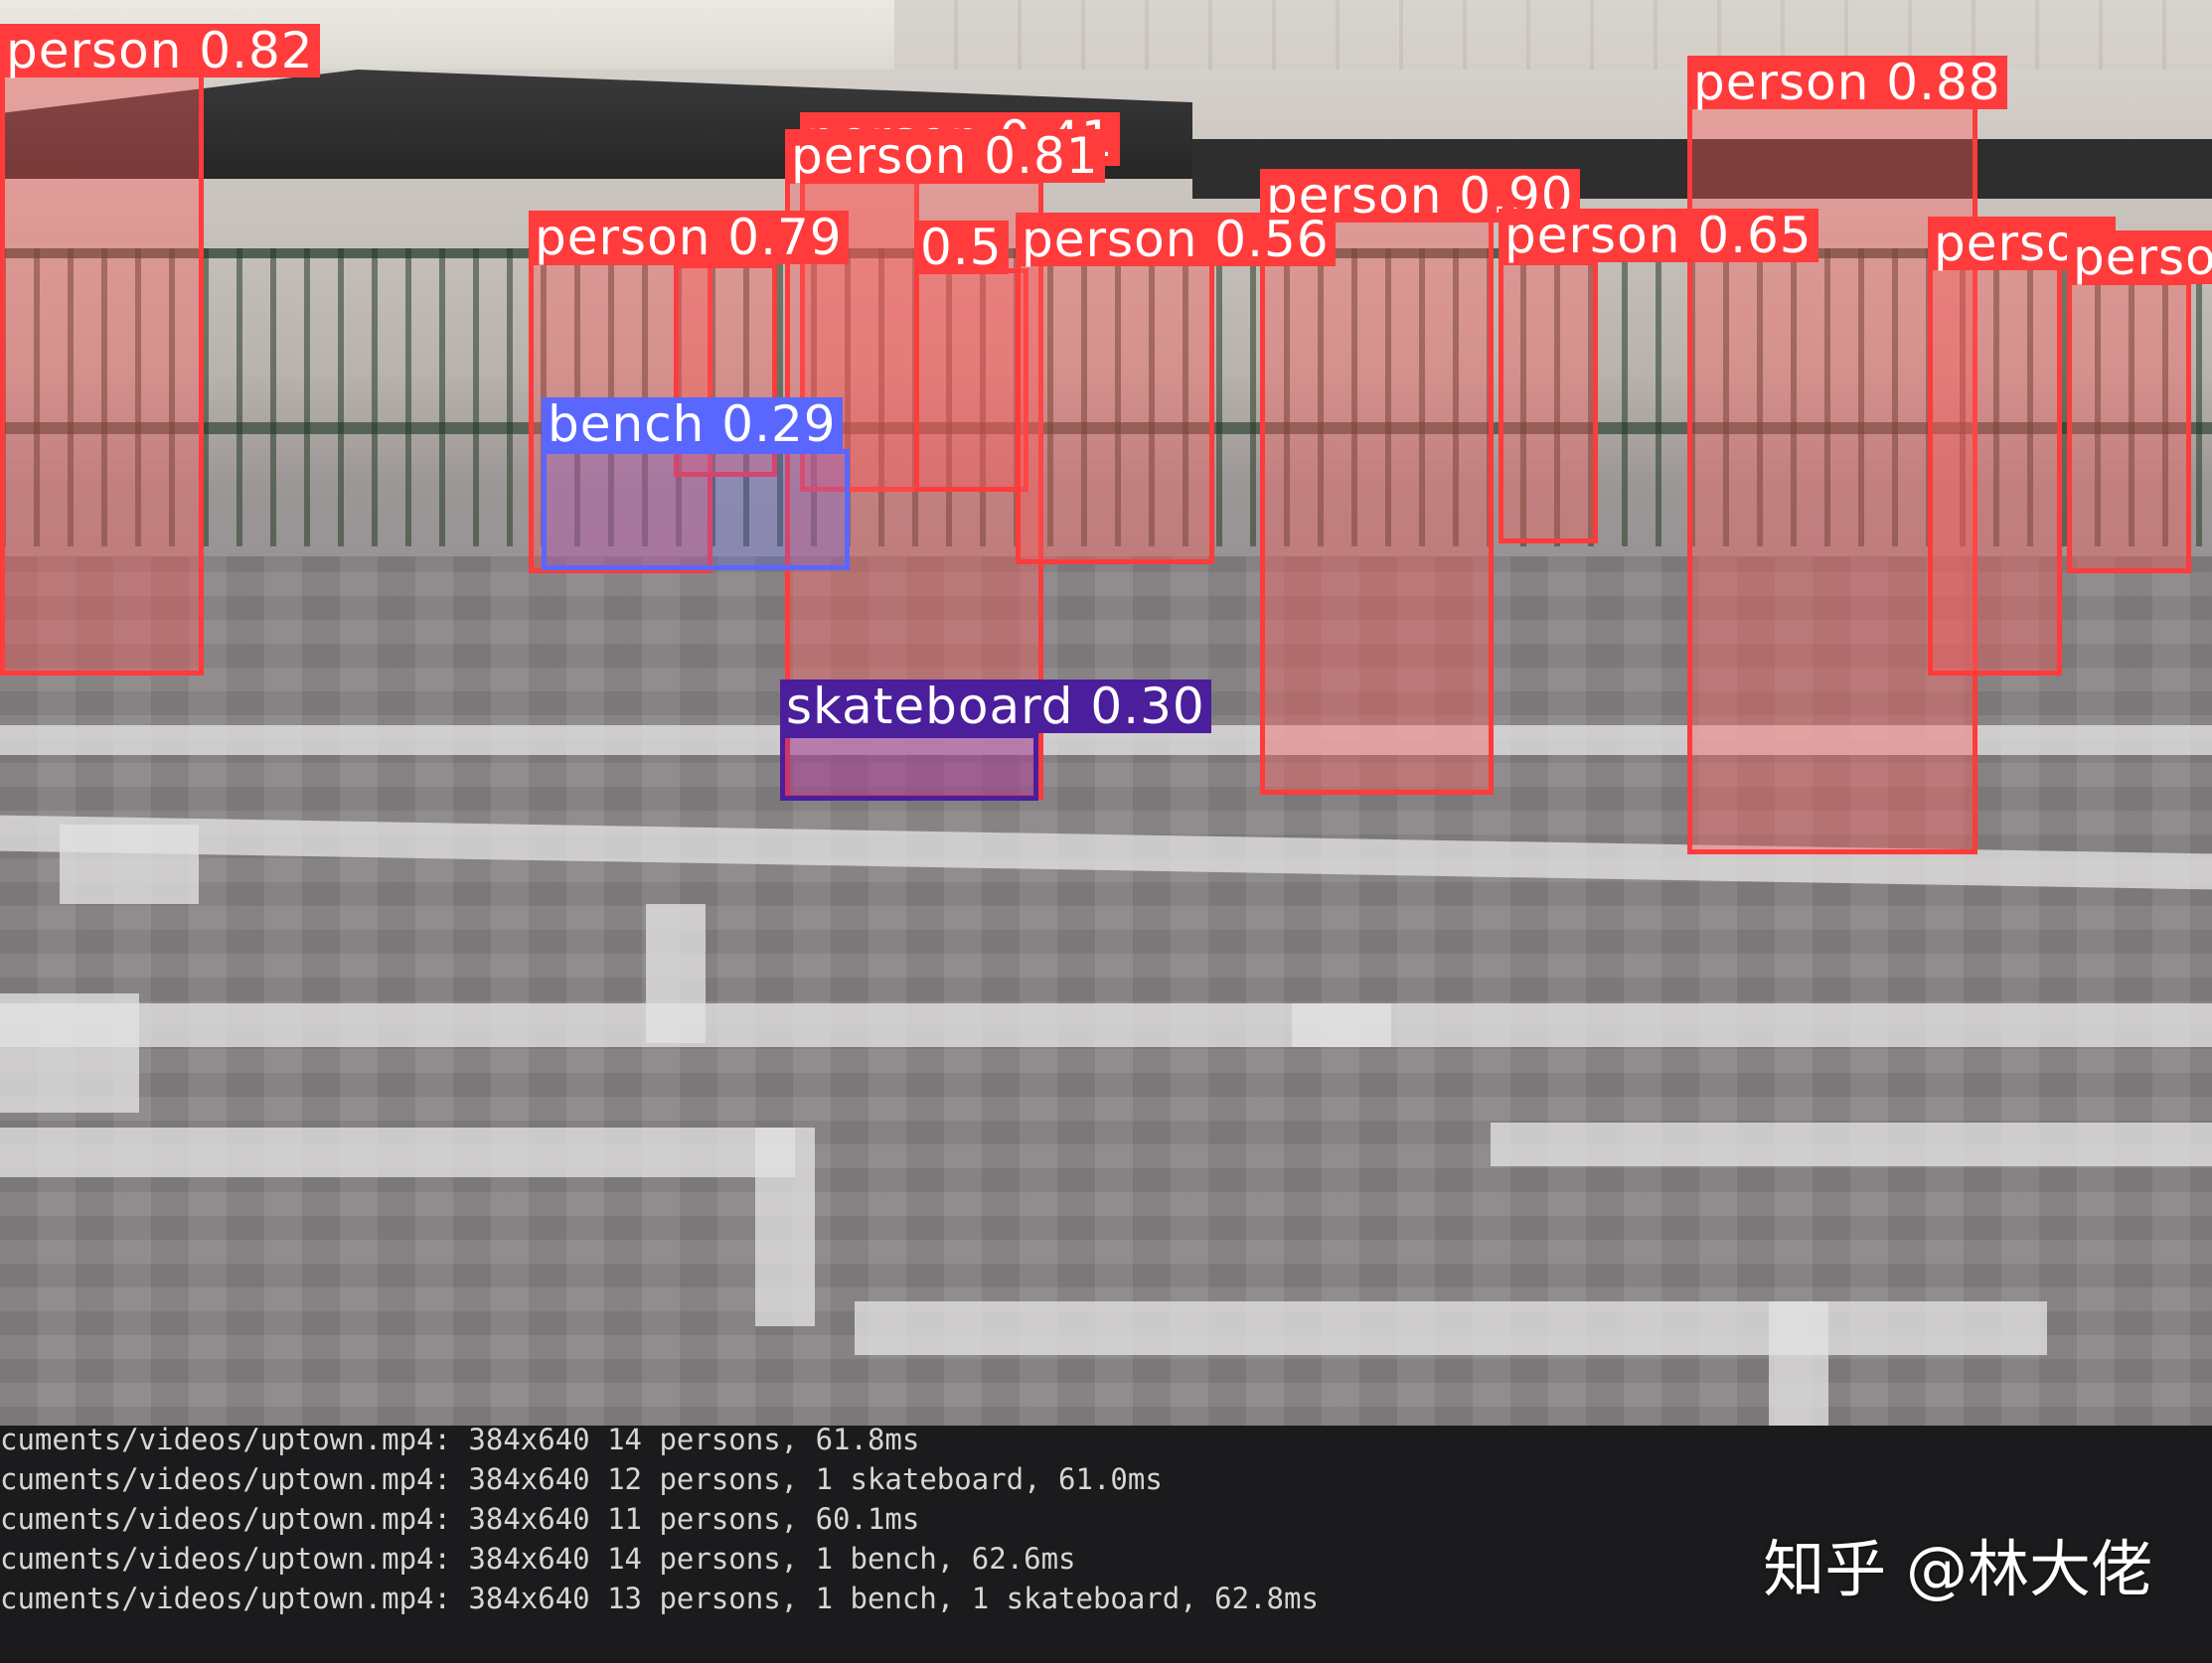  What do you see at coordinates (2139, 257) in the screenshot?
I see `detection-label: perso` at bounding box center [2139, 257].